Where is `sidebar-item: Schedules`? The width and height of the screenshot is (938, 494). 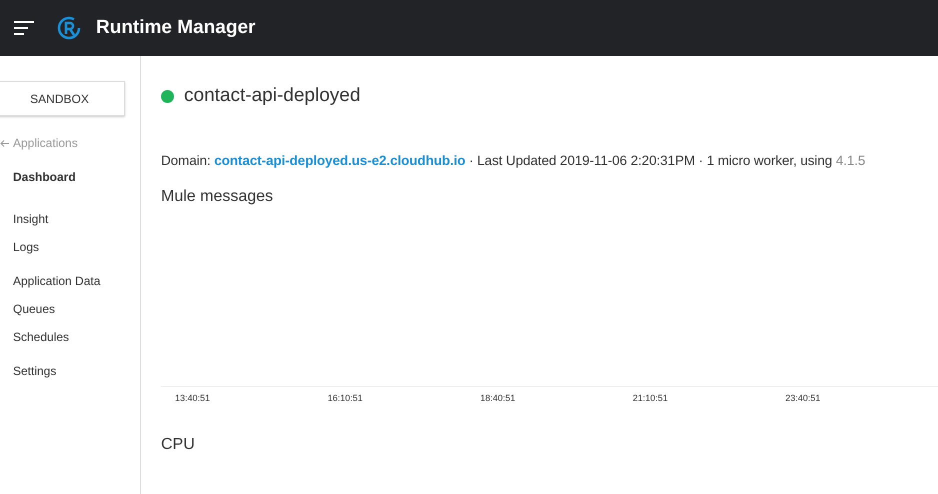 sidebar-item: Schedules is located at coordinates (76, 337).